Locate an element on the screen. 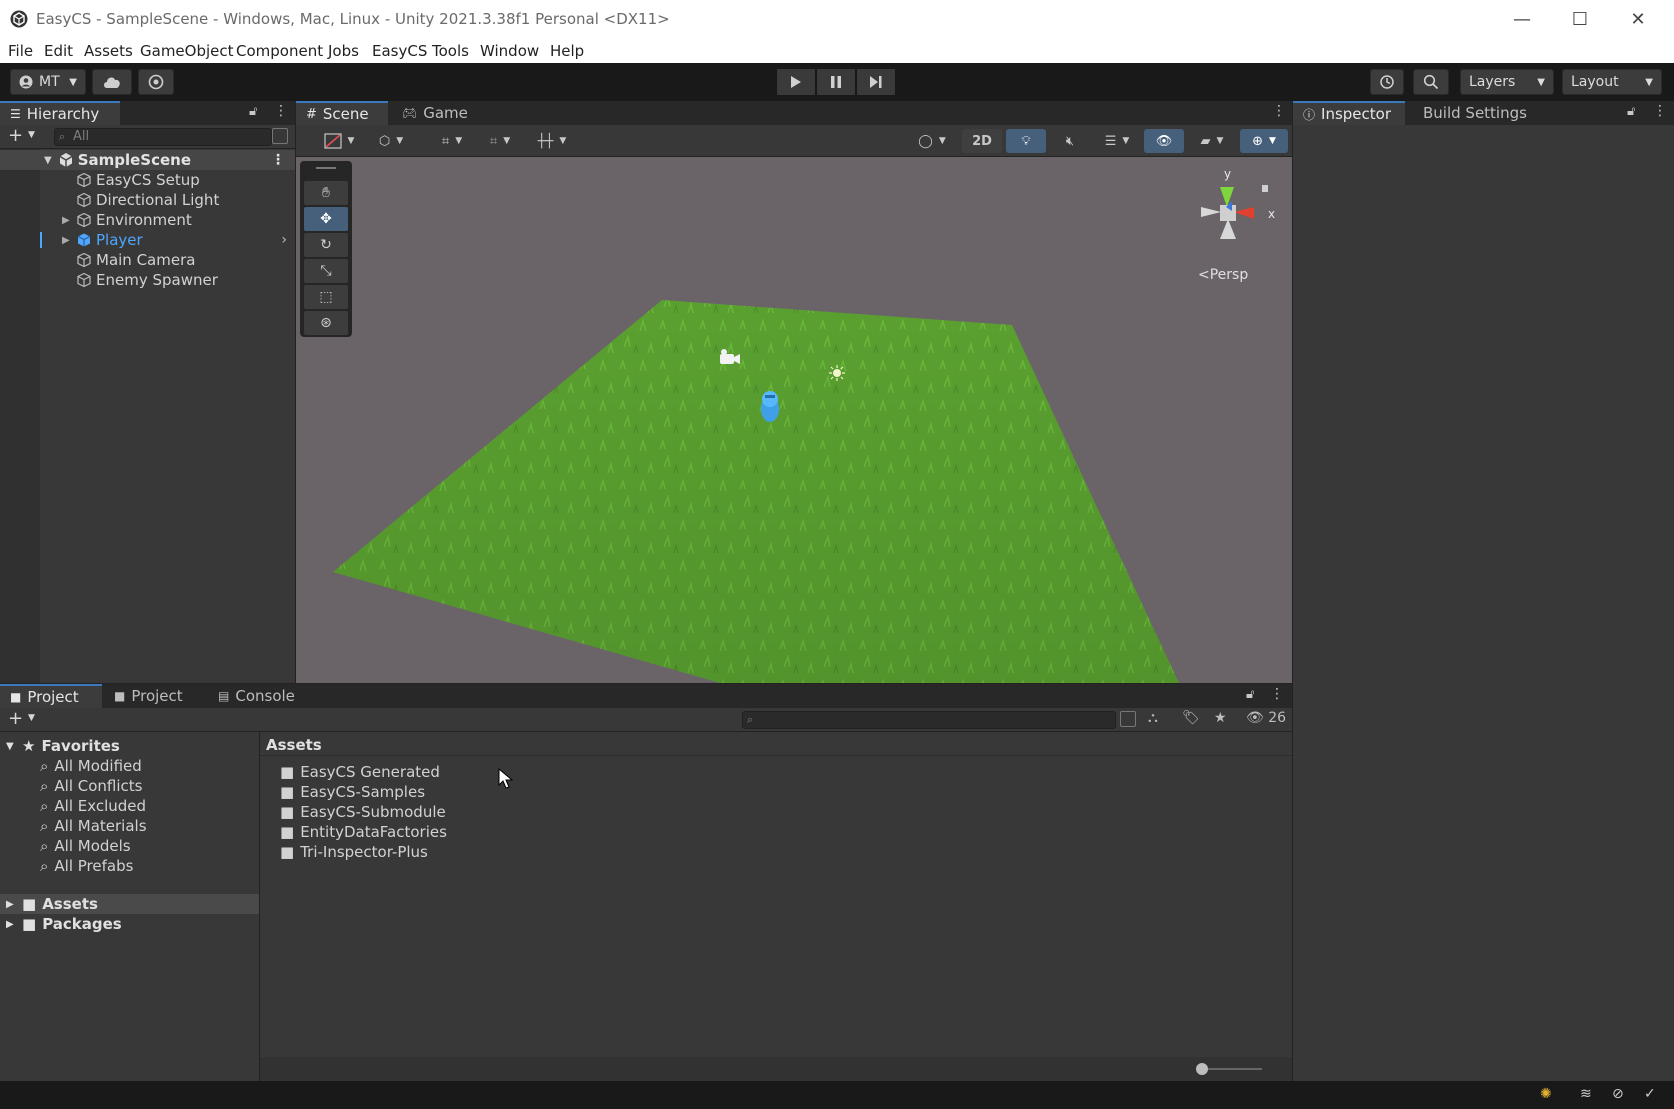 This screenshot has height=1109, width=1674. minimize-icon: — is located at coordinates (1522, 19).